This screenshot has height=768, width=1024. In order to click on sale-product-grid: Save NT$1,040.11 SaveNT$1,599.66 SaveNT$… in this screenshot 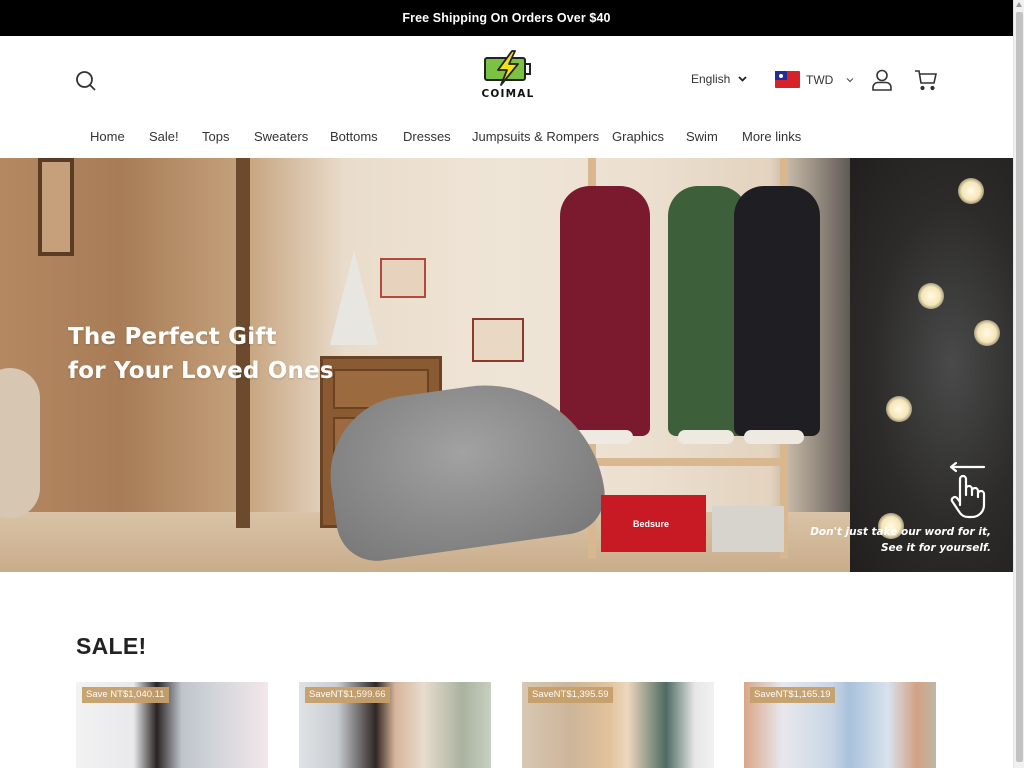, I will do `click(507, 725)`.